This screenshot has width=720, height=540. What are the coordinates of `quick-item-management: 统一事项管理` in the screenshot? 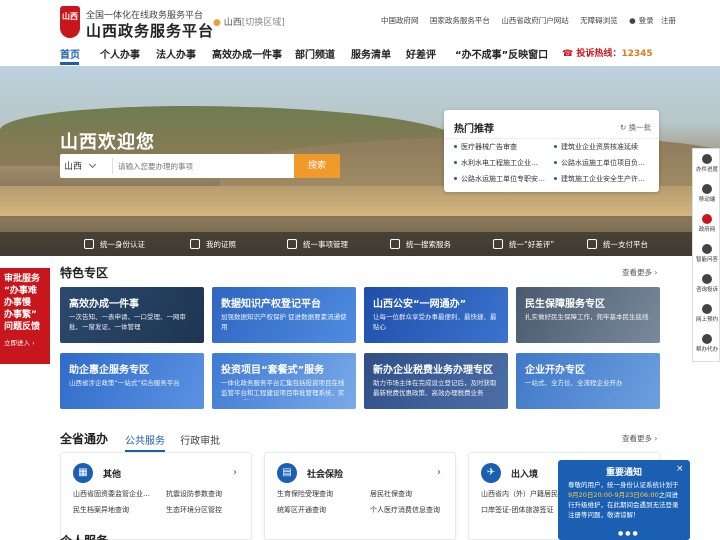 It's located at (317, 243).